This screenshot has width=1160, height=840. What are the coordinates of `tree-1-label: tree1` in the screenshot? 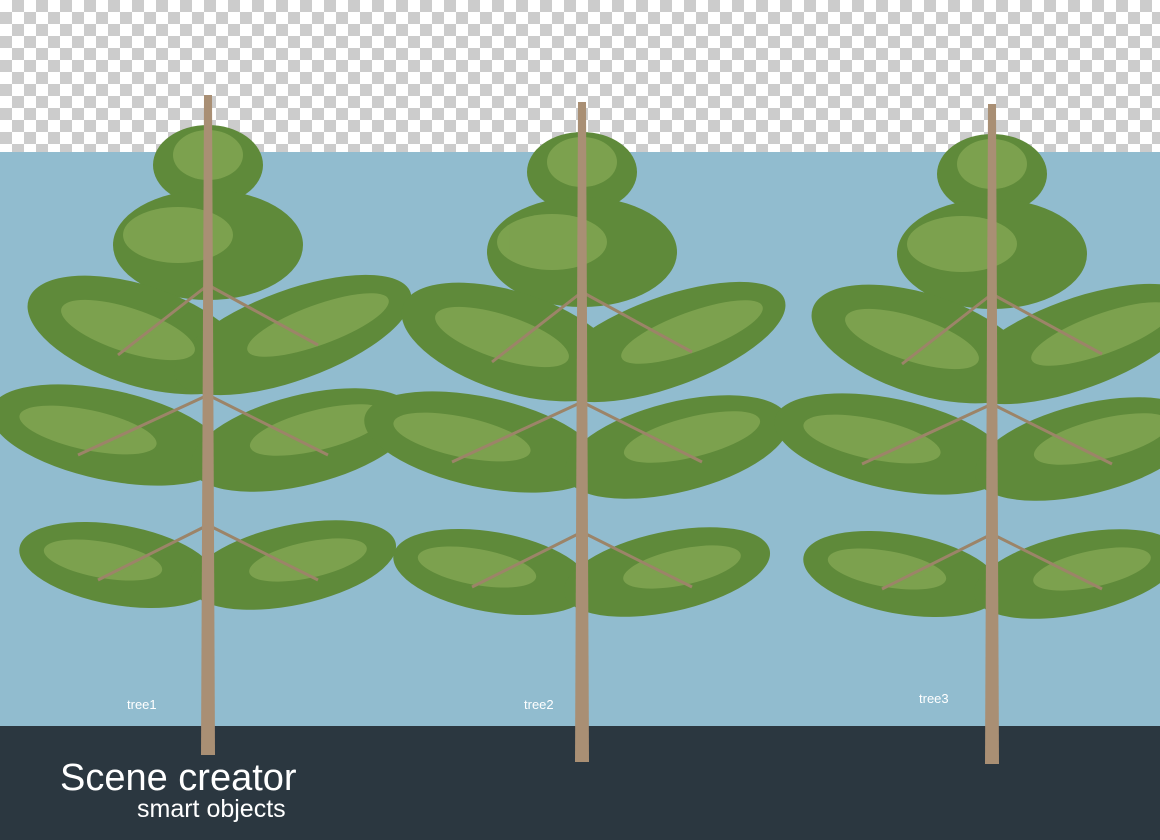 It's located at (142, 704).